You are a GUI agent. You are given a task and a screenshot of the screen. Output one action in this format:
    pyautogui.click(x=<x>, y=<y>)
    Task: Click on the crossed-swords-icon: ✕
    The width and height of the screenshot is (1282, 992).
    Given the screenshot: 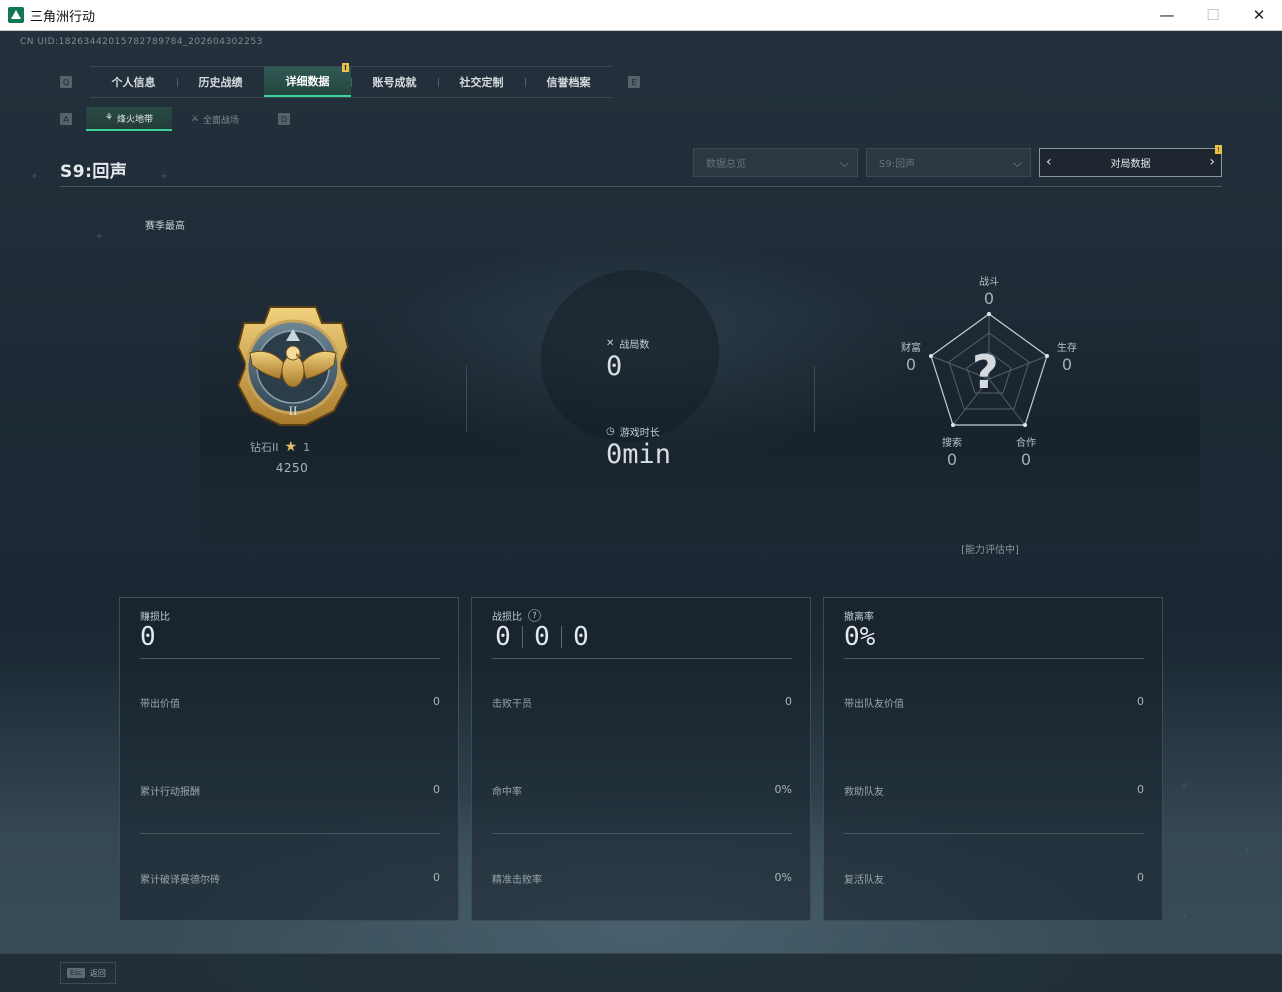 What is the action you would take?
    pyautogui.click(x=610, y=343)
    